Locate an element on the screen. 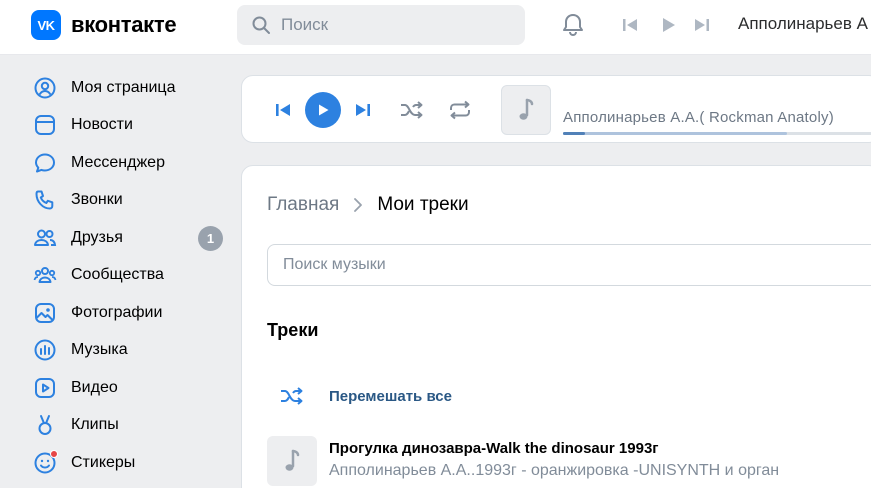 The image size is (871, 488). repeat-button is located at coordinates (460, 110).